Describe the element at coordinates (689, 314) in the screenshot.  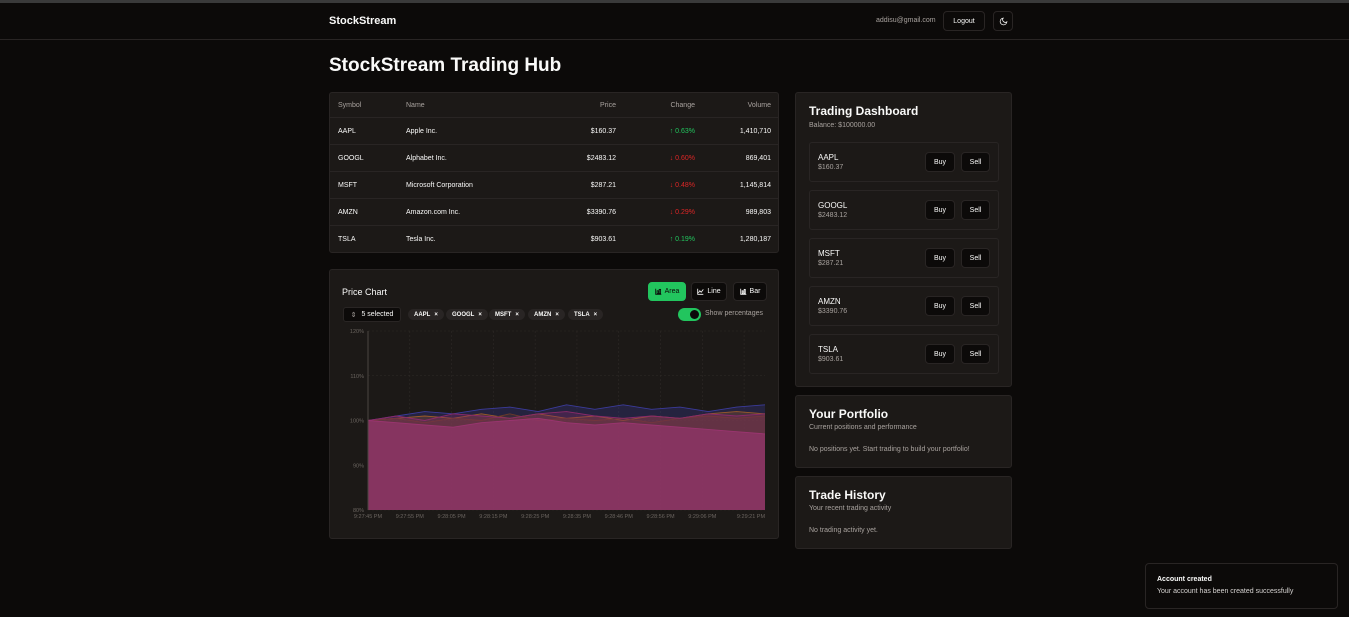
I see `show-percentages-toggle` at that location.